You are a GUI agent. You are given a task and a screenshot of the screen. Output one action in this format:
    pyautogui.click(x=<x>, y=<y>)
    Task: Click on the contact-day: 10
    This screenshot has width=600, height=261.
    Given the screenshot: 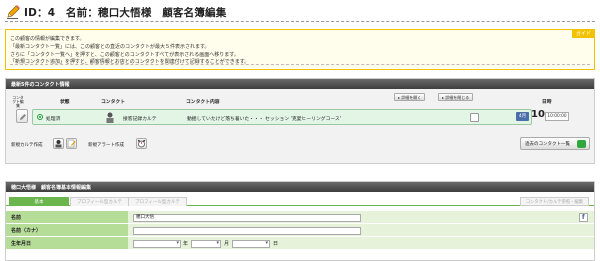 What is the action you would take?
    pyautogui.click(x=538, y=114)
    